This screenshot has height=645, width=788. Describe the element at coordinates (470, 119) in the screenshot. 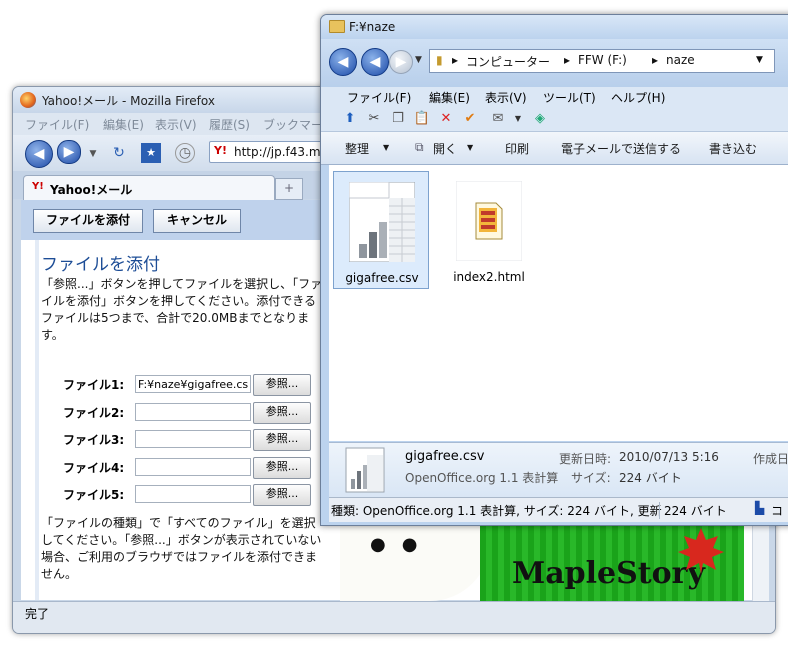

I see `properties-check-icon: ✔` at that location.